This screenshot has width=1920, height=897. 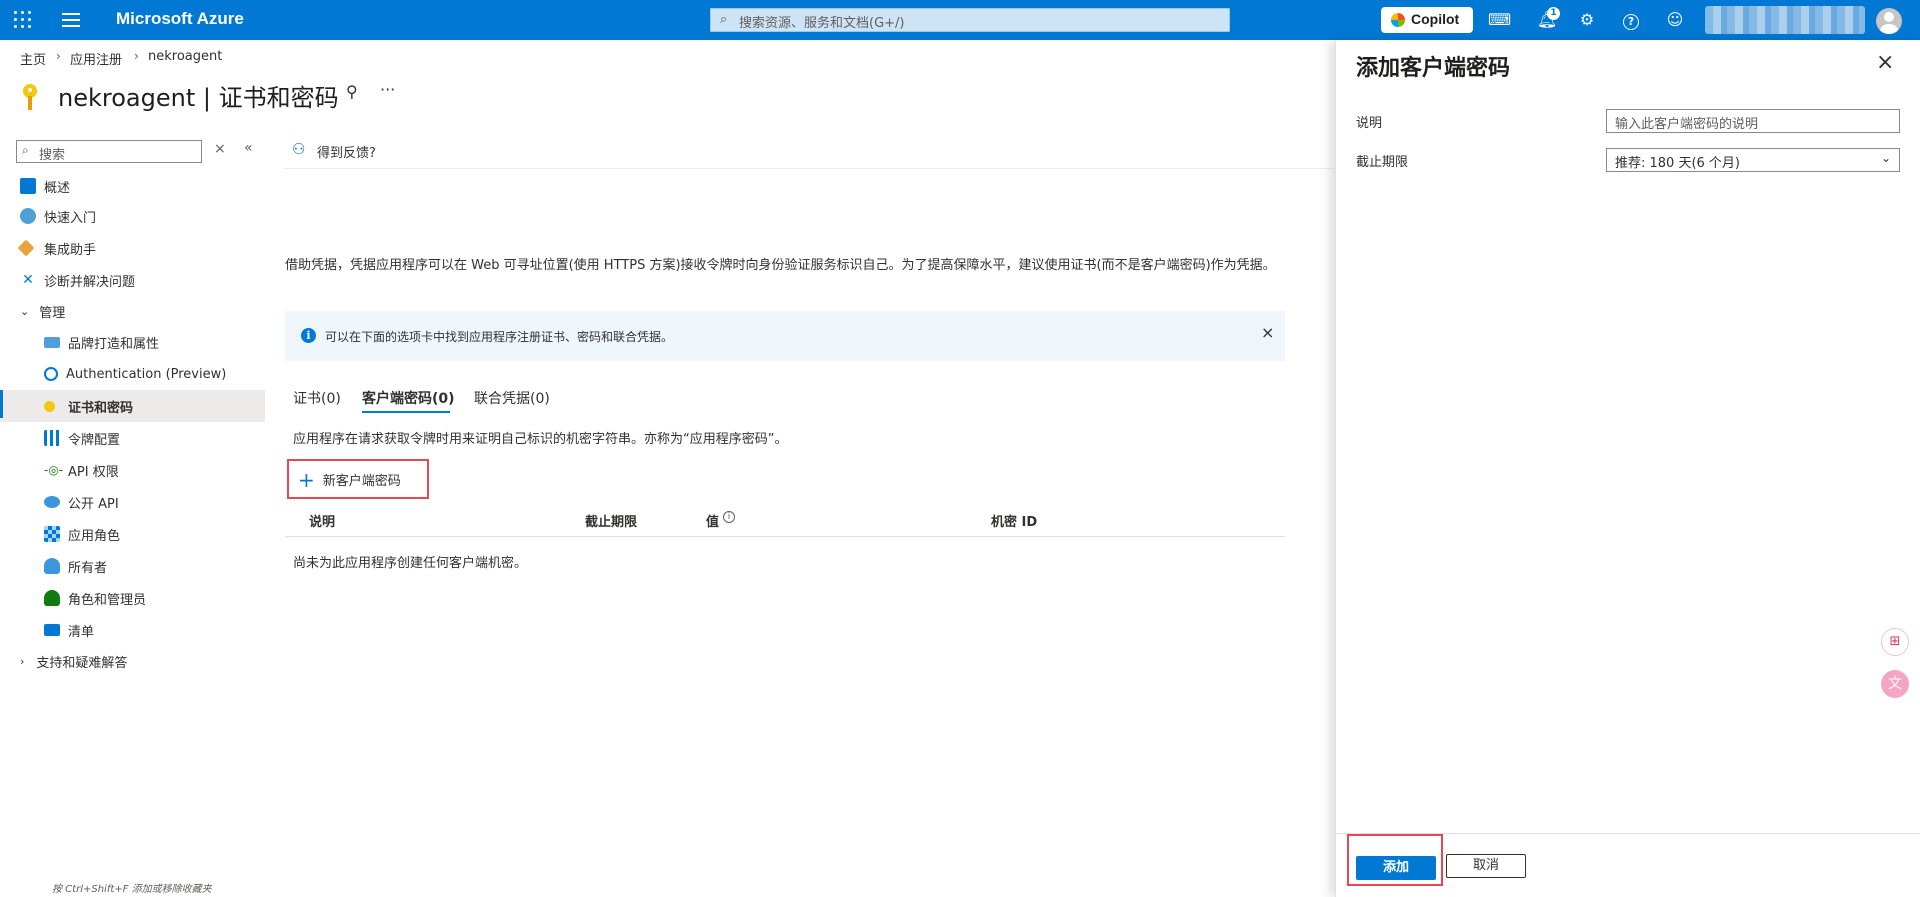 What do you see at coordinates (52, 534) in the screenshot?
I see `app-roles-icon` at bounding box center [52, 534].